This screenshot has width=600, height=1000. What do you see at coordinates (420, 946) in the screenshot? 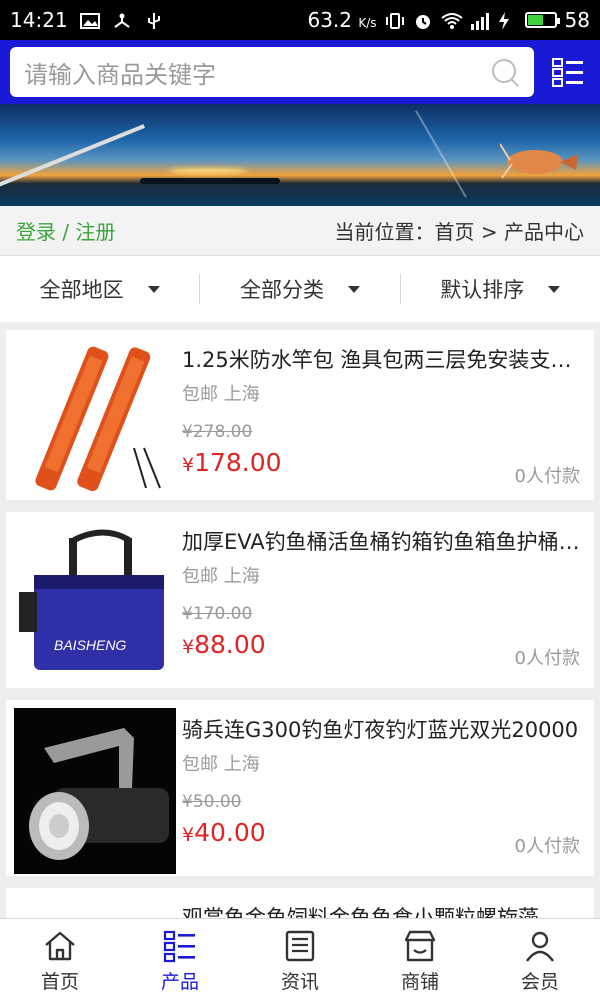
I see `store-icon` at bounding box center [420, 946].